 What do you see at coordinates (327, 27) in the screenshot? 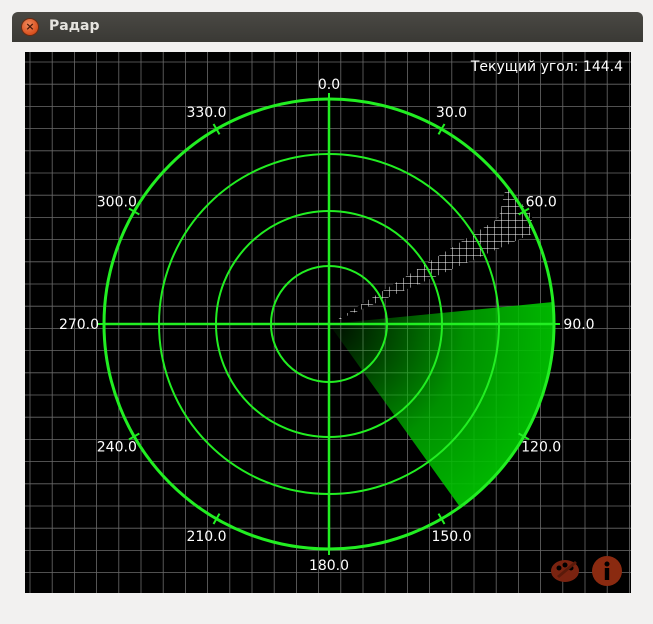
I see `title-bar: × Радар` at bounding box center [327, 27].